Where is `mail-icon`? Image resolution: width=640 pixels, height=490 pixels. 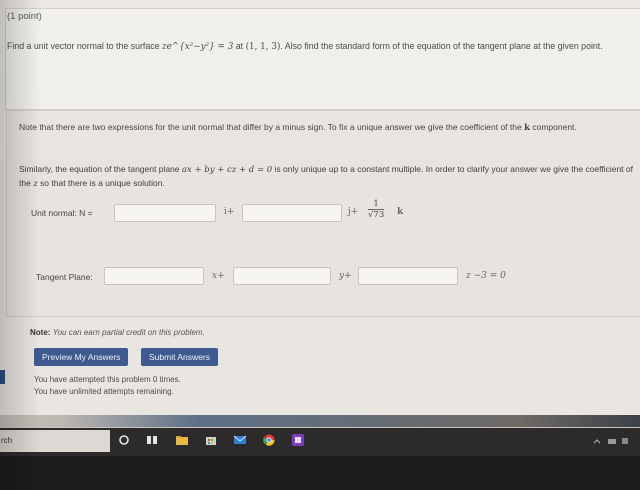
mail-icon is located at coordinates (240, 440).